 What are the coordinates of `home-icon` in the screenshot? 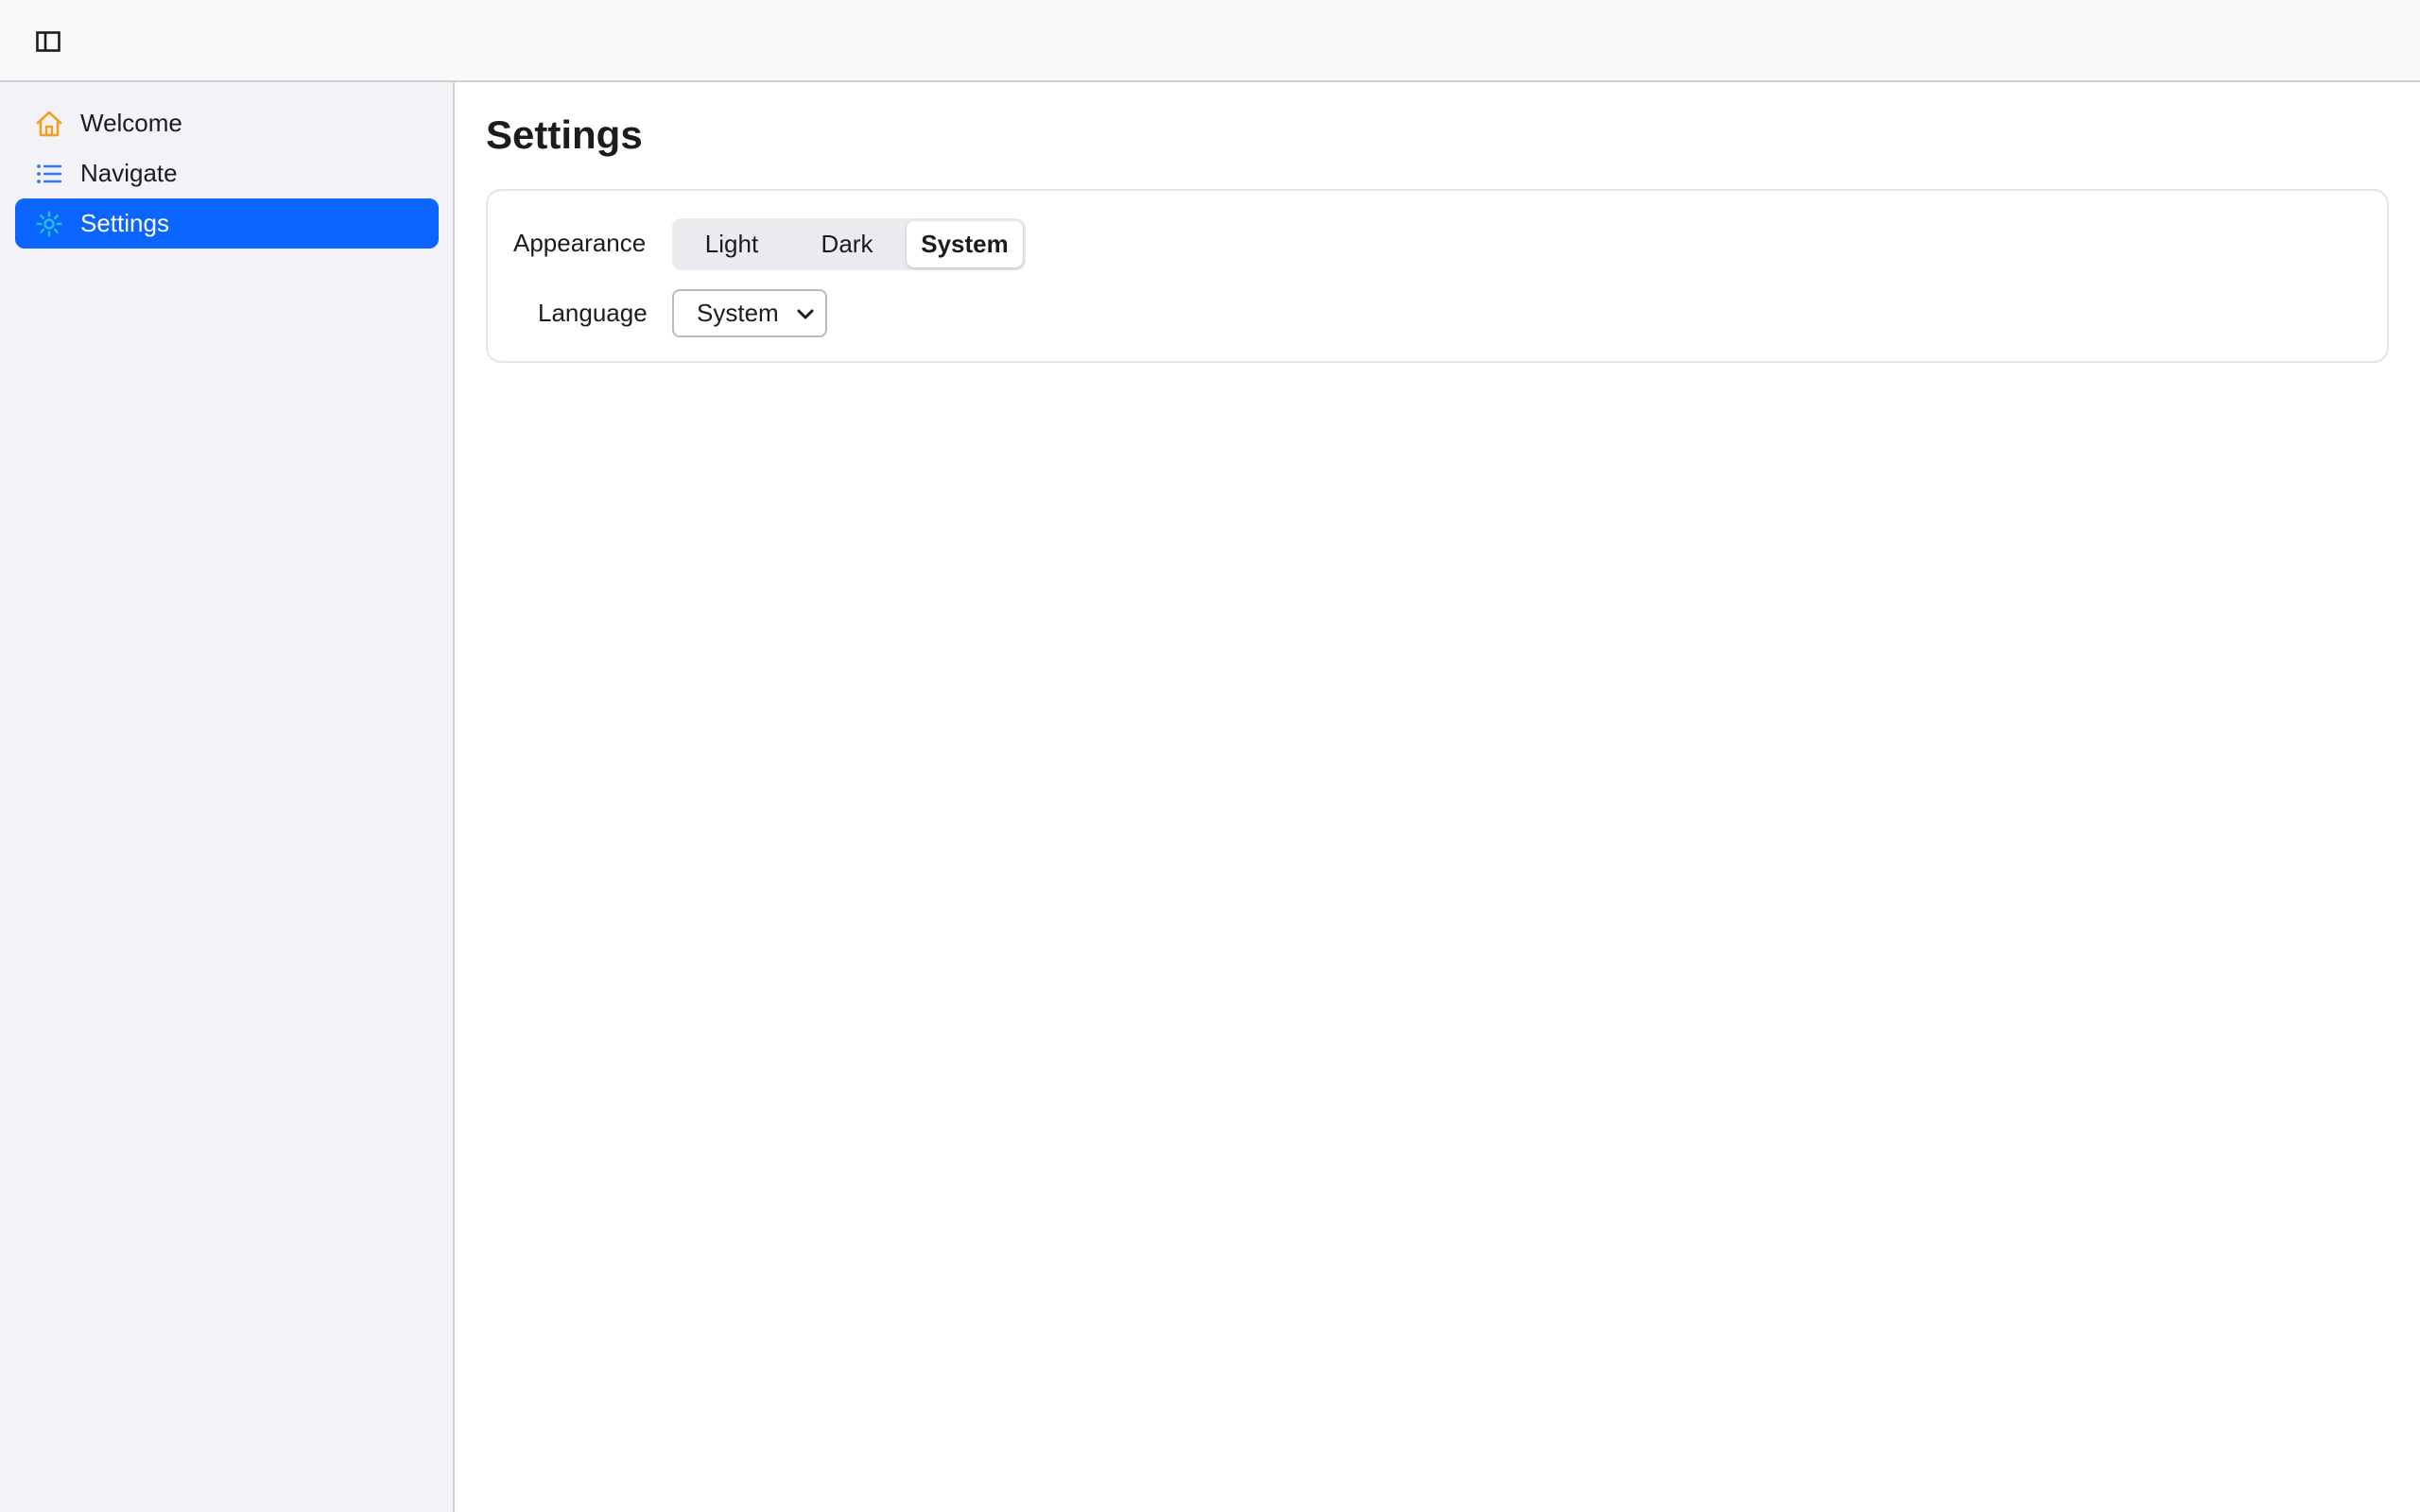 It's located at (49, 124).